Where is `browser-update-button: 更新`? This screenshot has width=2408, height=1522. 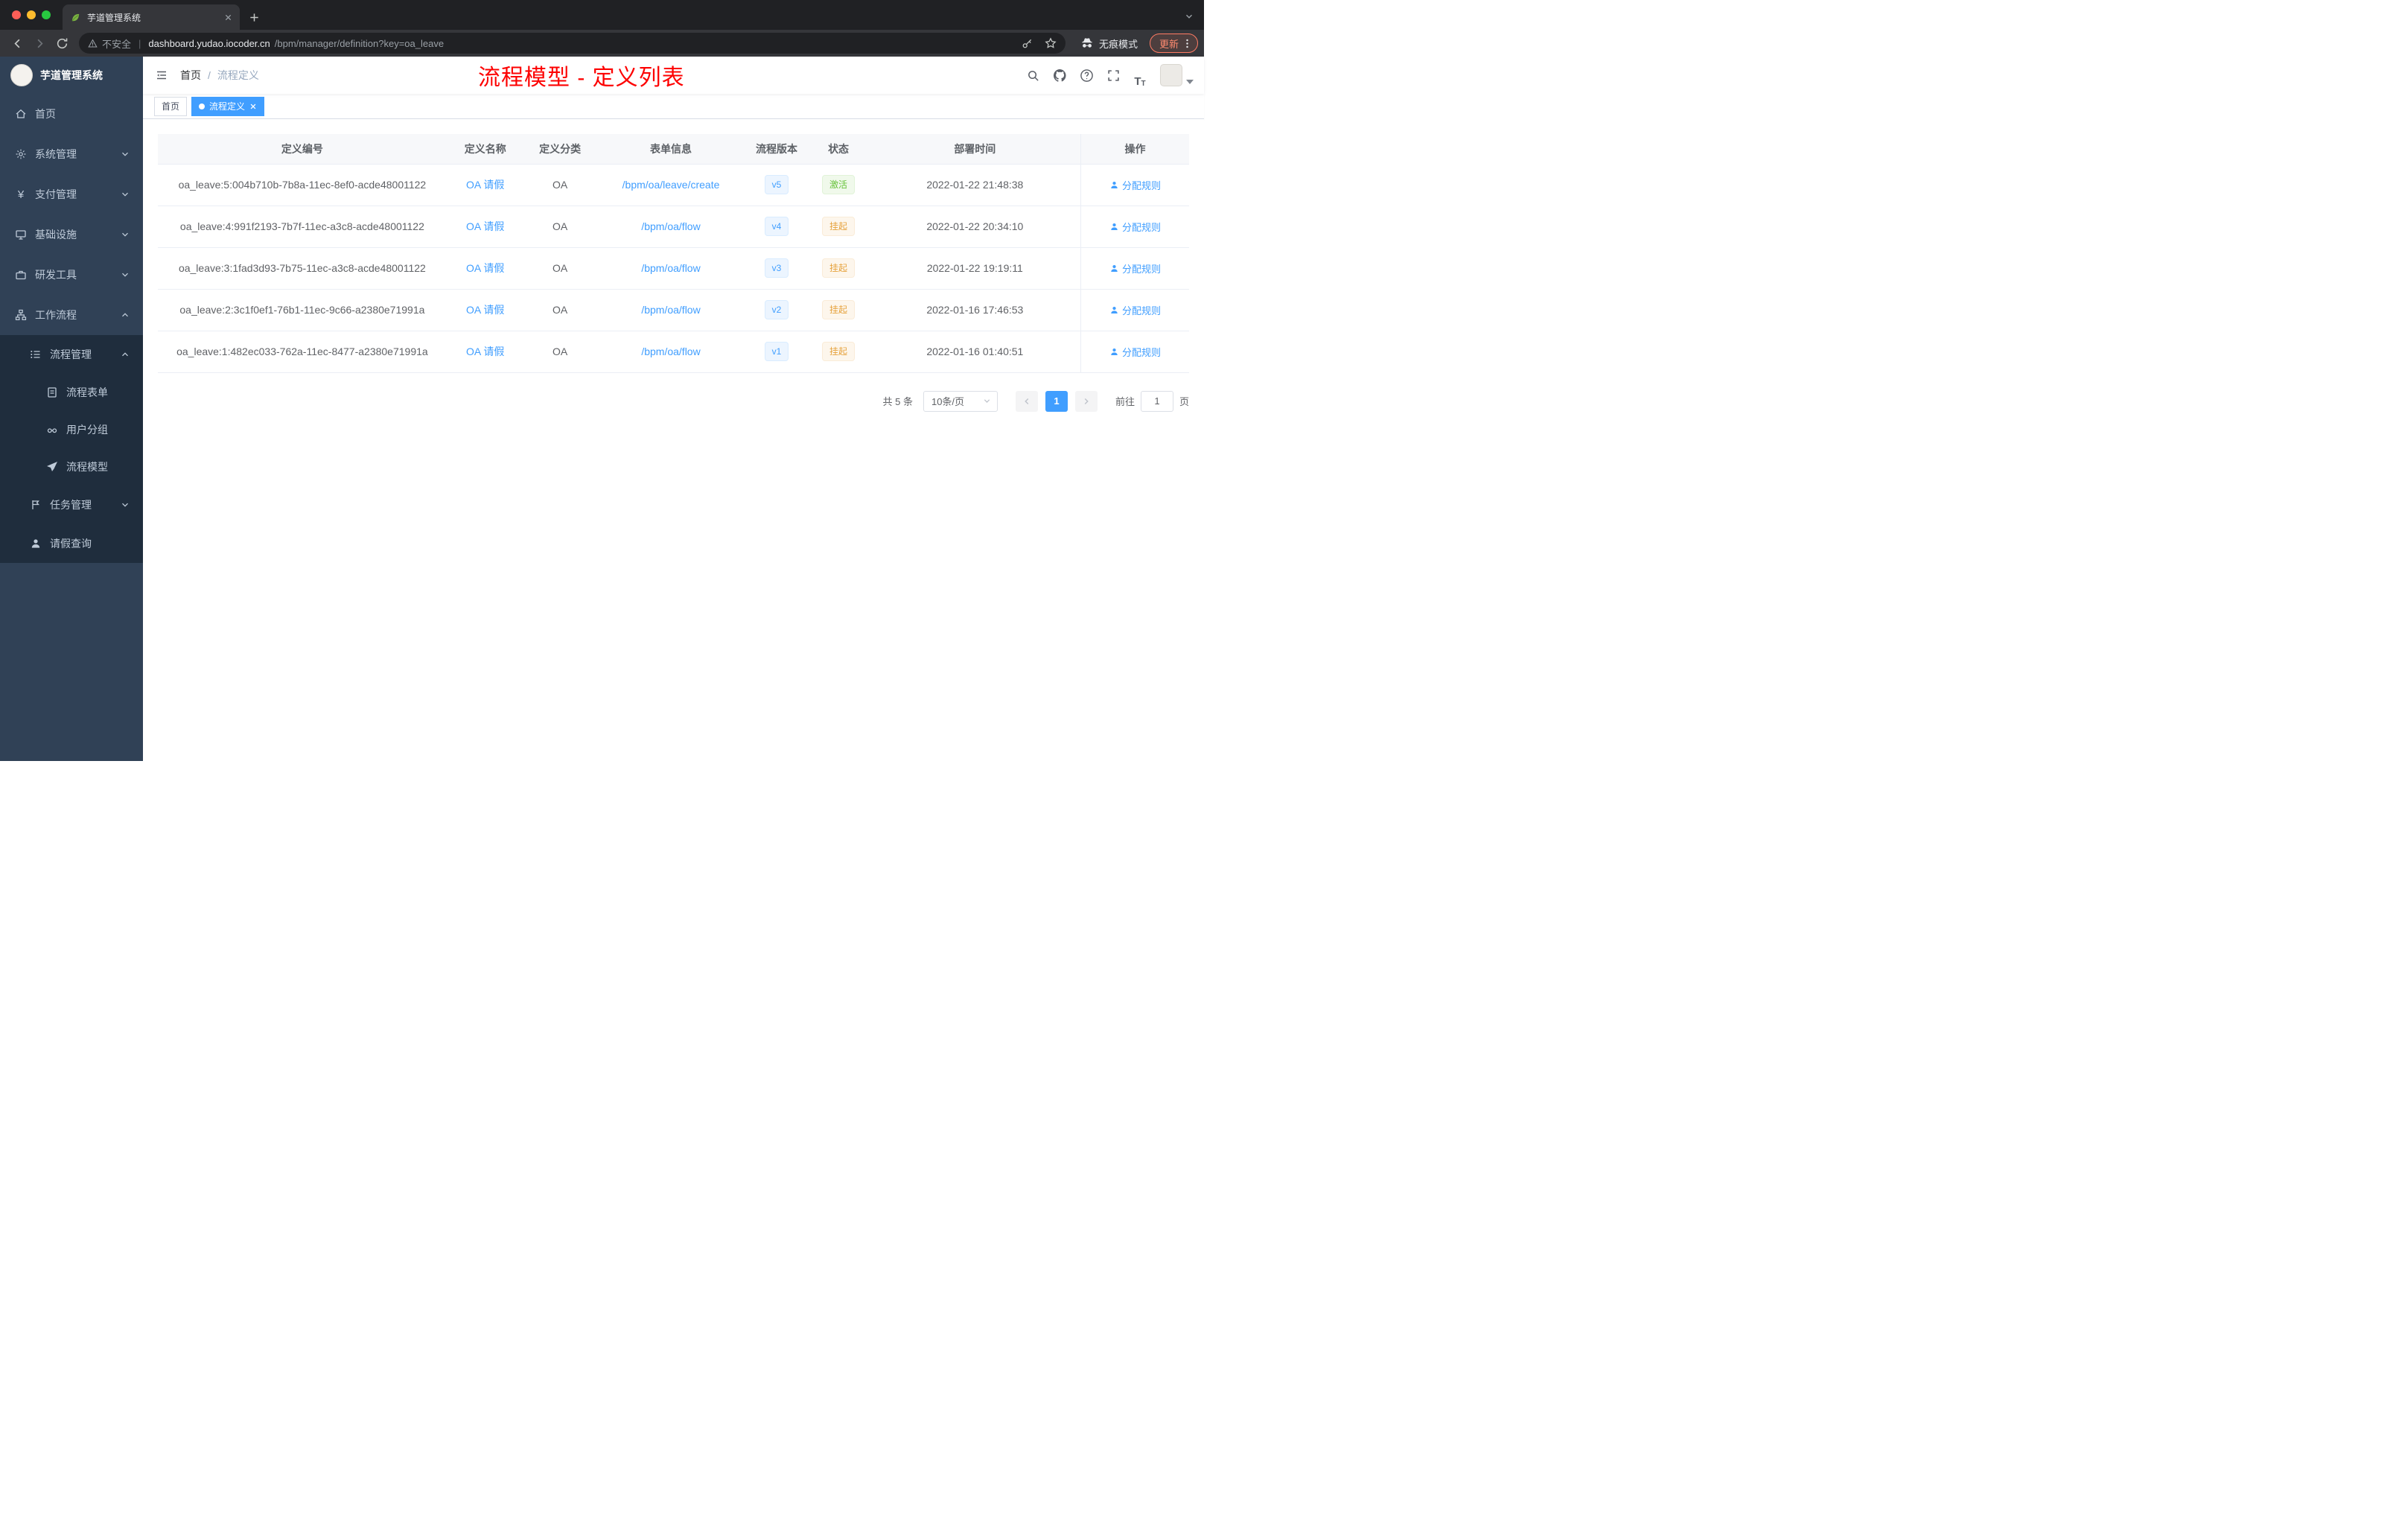 browser-update-button: 更新 is located at coordinates (1173, 43).